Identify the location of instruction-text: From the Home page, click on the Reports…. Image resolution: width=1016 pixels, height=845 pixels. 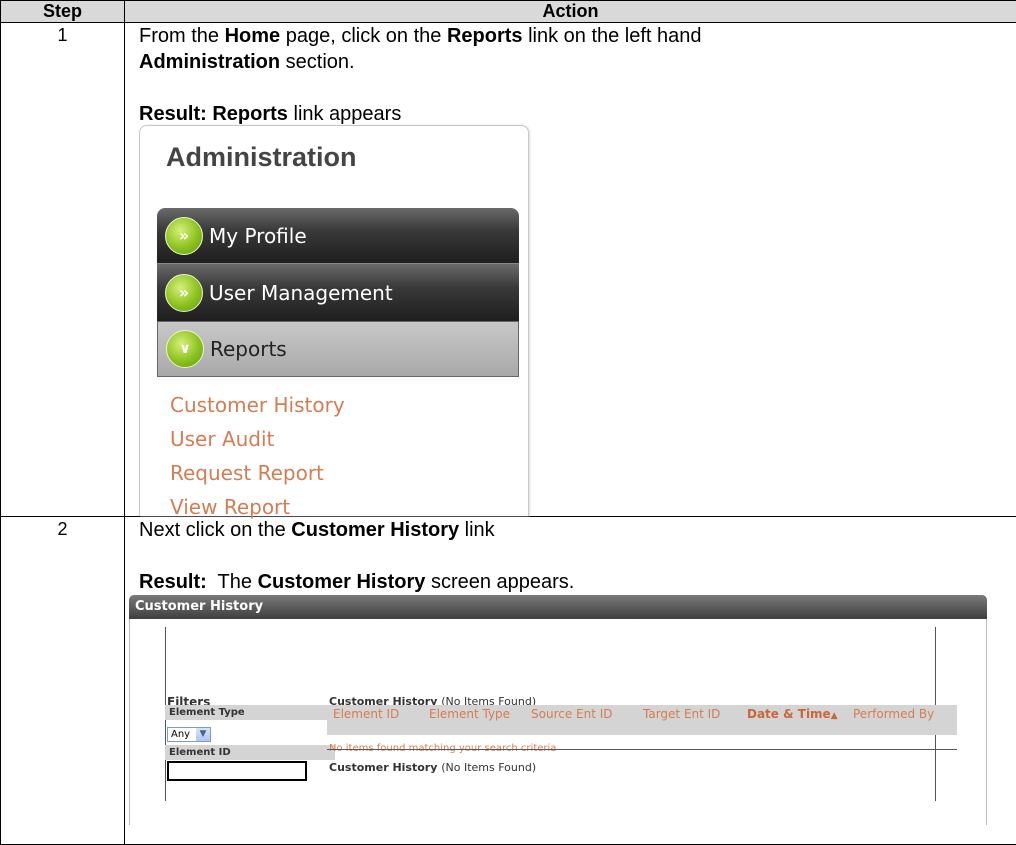
(420, 36).